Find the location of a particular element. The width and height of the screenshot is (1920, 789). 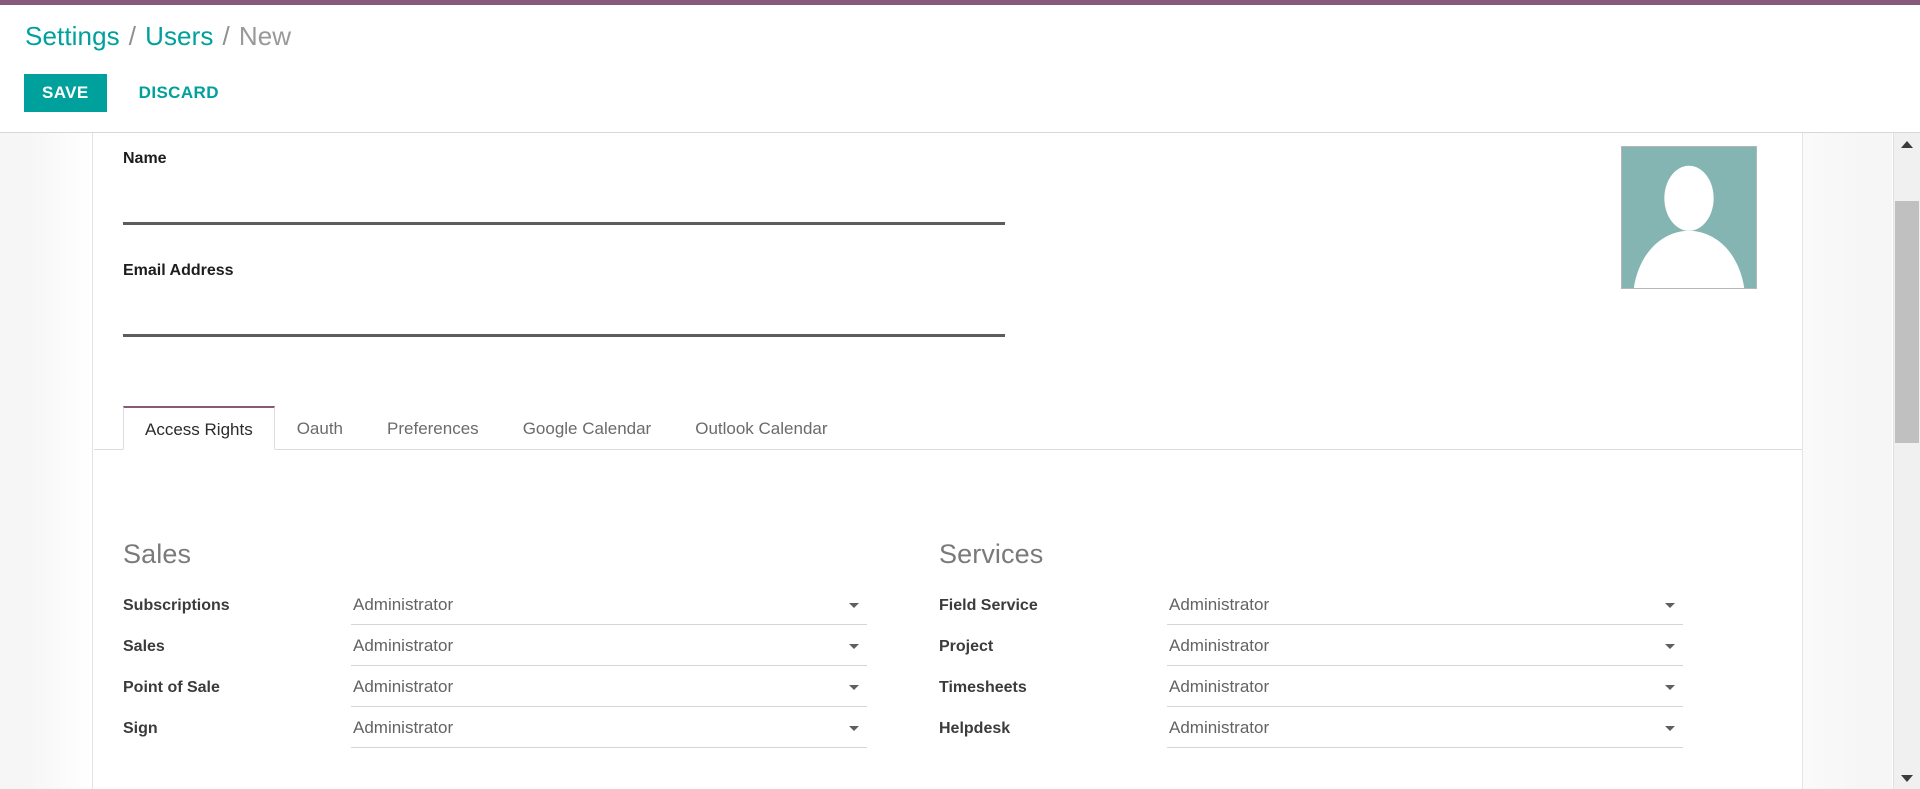

setting-value-point-of-sale: Administrator is located at coordinates (403, 686).